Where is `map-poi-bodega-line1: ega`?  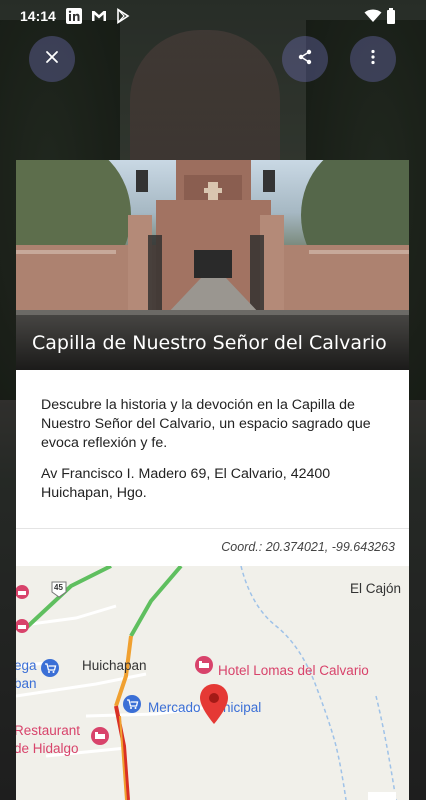
map-poi-bodega-line1: ega is located at coordinates (26, 665).